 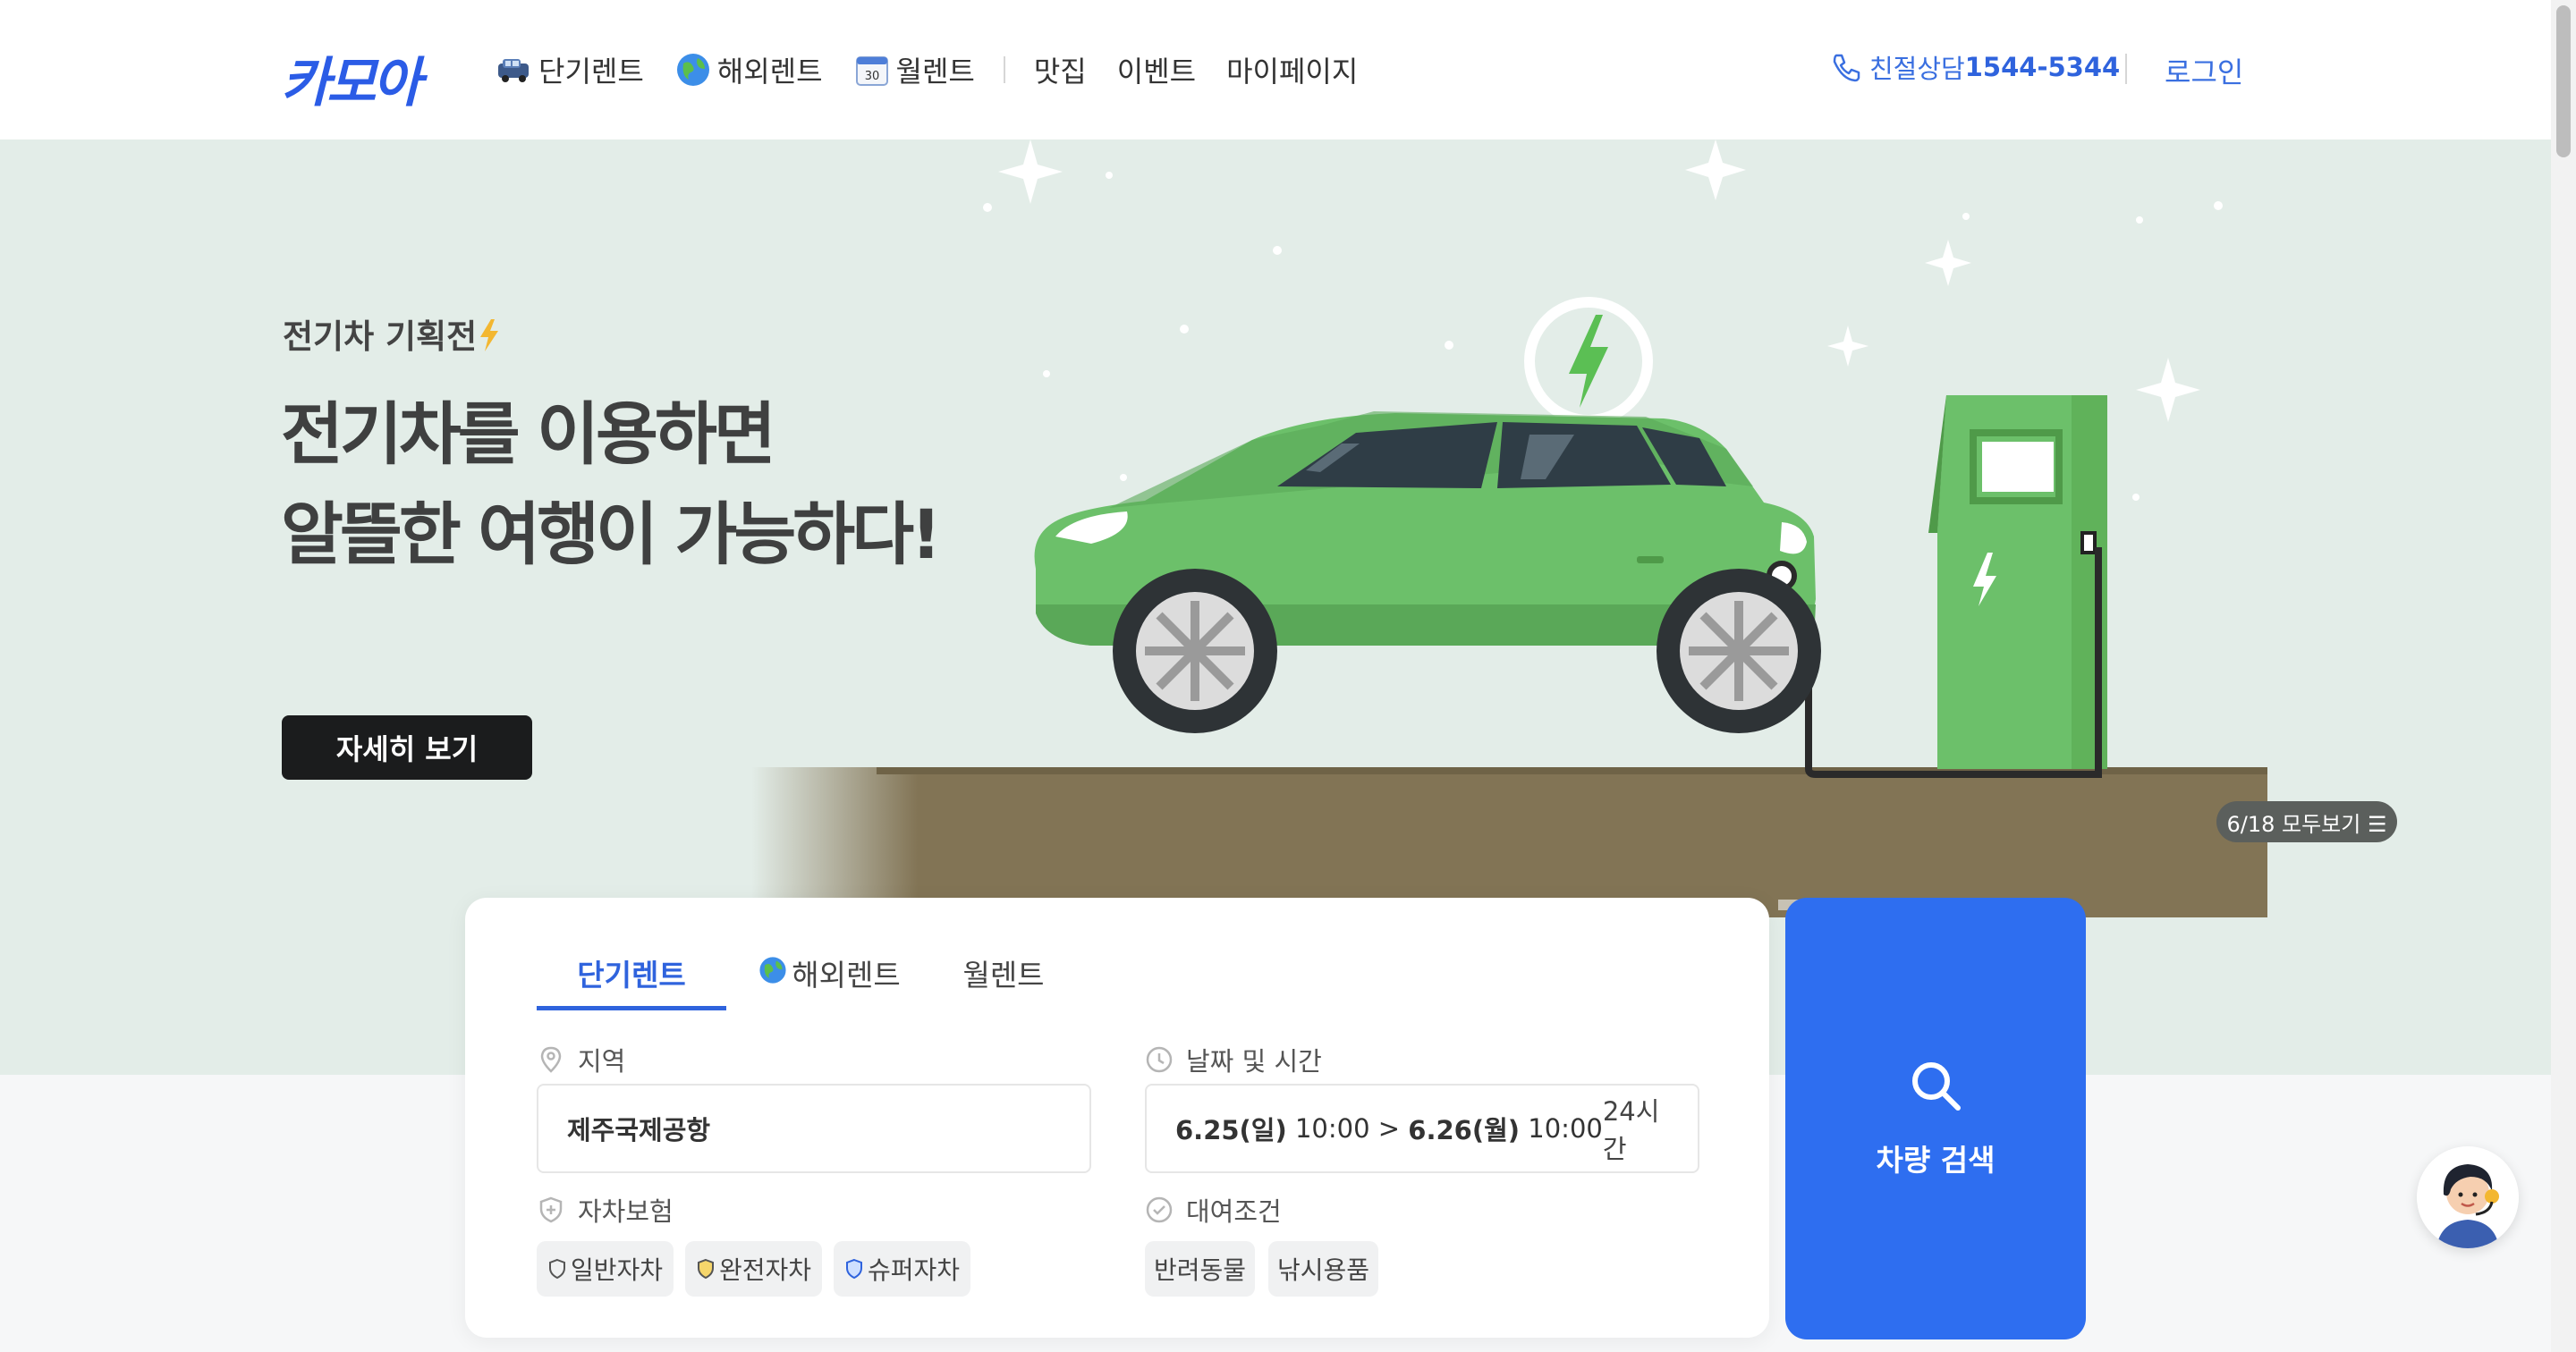 I want to click on phone-number: 1544-5344, so click(x=2042, y=67).